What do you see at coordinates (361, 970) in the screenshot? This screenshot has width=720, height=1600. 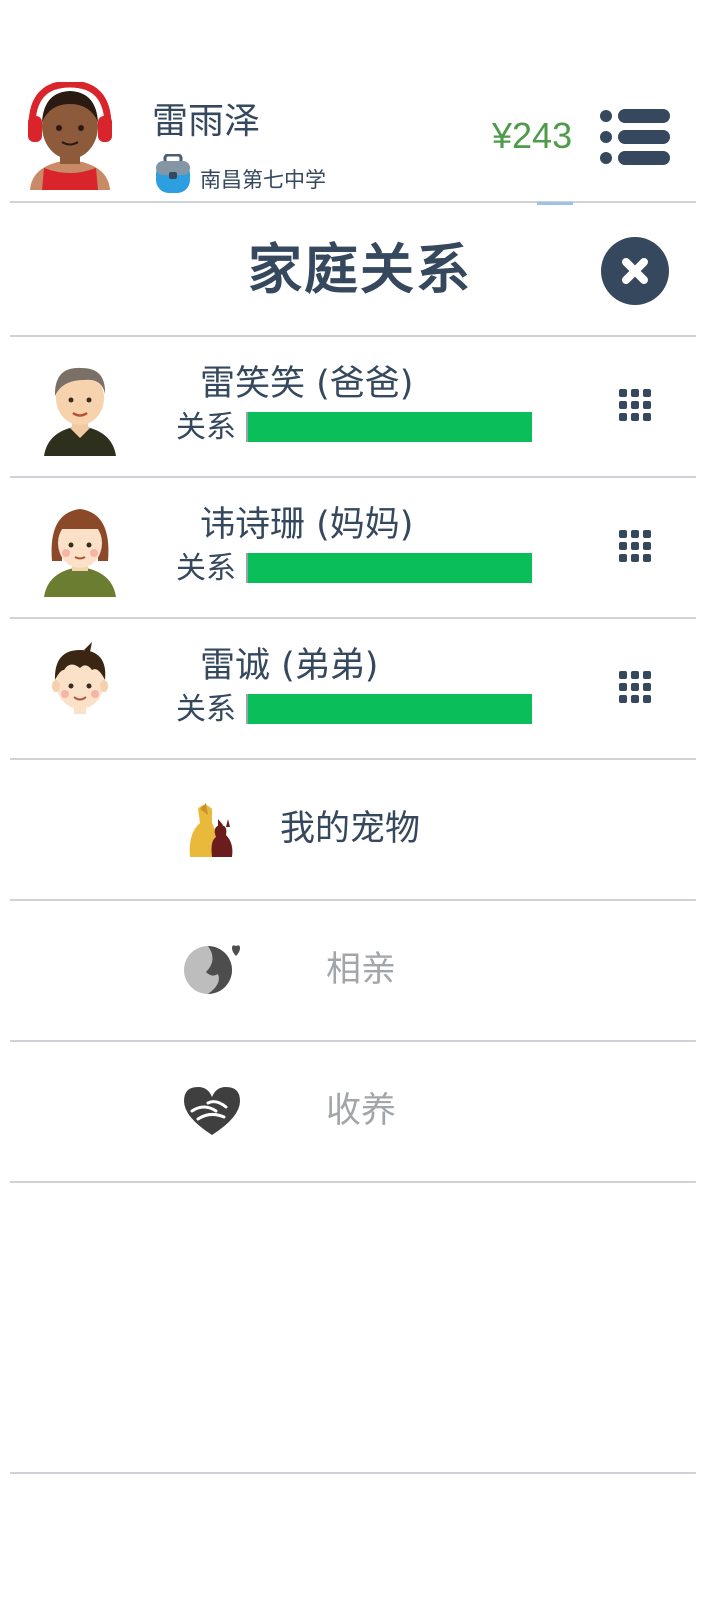 I see `feature-label: 相亲` at bounding box center [361, 970].